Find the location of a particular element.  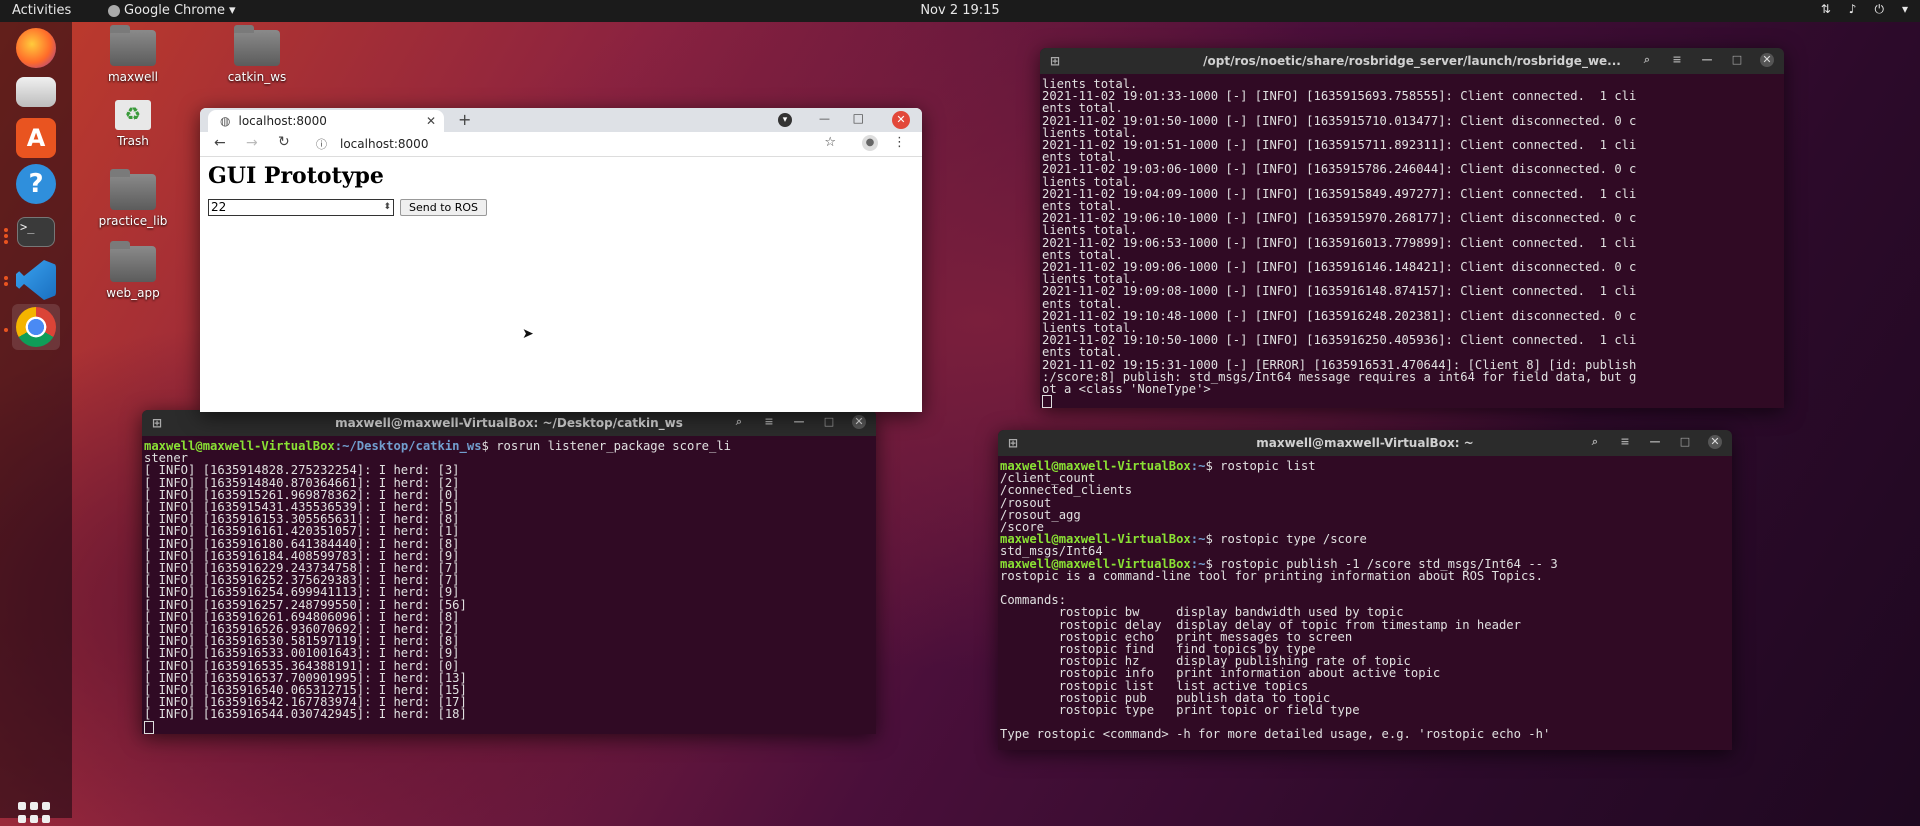

page-content: GUI Prototype 22 ⬍ Send to ROS ➤ is located at coordinates (561, 249).